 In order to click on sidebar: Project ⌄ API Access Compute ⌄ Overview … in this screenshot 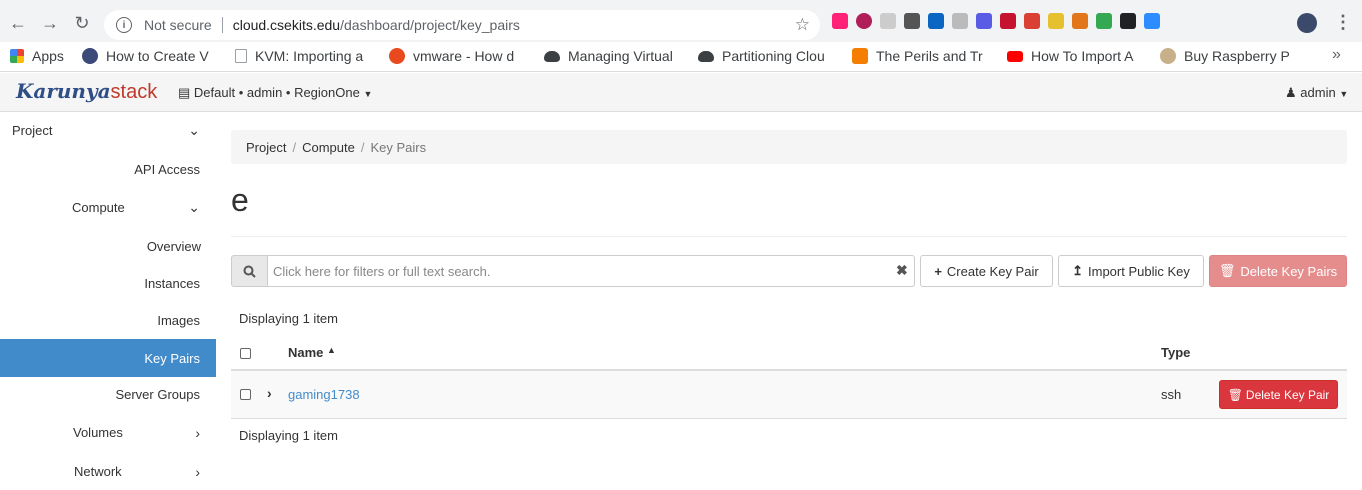, I will do `click(108, 296)`.